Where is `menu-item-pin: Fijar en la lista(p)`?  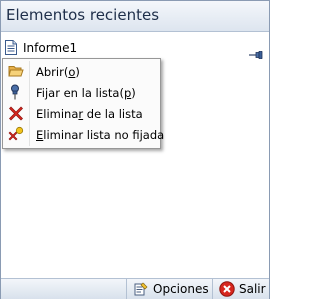 menu-item-pin: Fijar en la lista(p) is located at coordinates (81, 92).